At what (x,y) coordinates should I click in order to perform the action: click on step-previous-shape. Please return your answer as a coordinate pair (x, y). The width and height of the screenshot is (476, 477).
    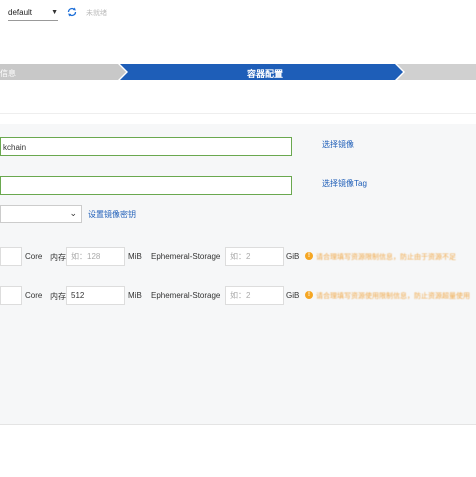
    Looking at the image, I should click on (63, 72).